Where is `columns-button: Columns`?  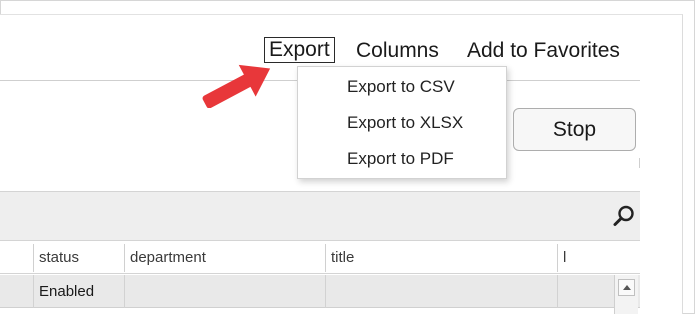 columns-button: Columns is located at coordinates (397, 51).